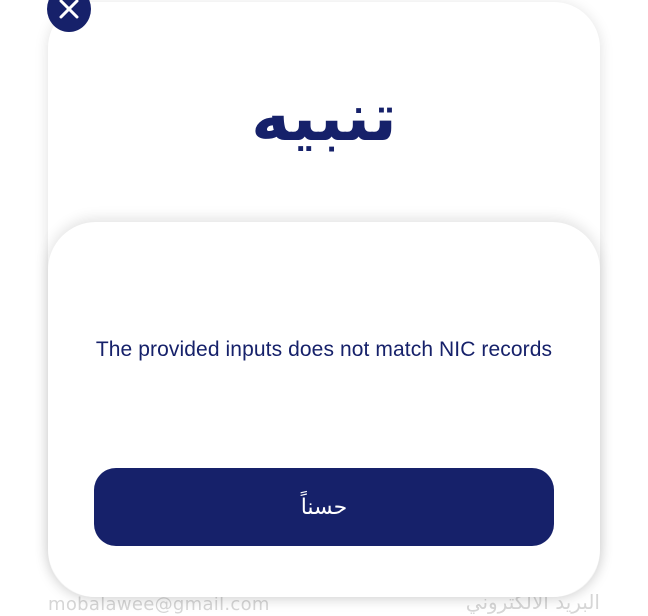 Image resolution: width=648 pixels, height=616 pixels. What do you see at coordinates (69, 9) in the screenshot?
I see `close-icon` at bounding box center [69, 9].